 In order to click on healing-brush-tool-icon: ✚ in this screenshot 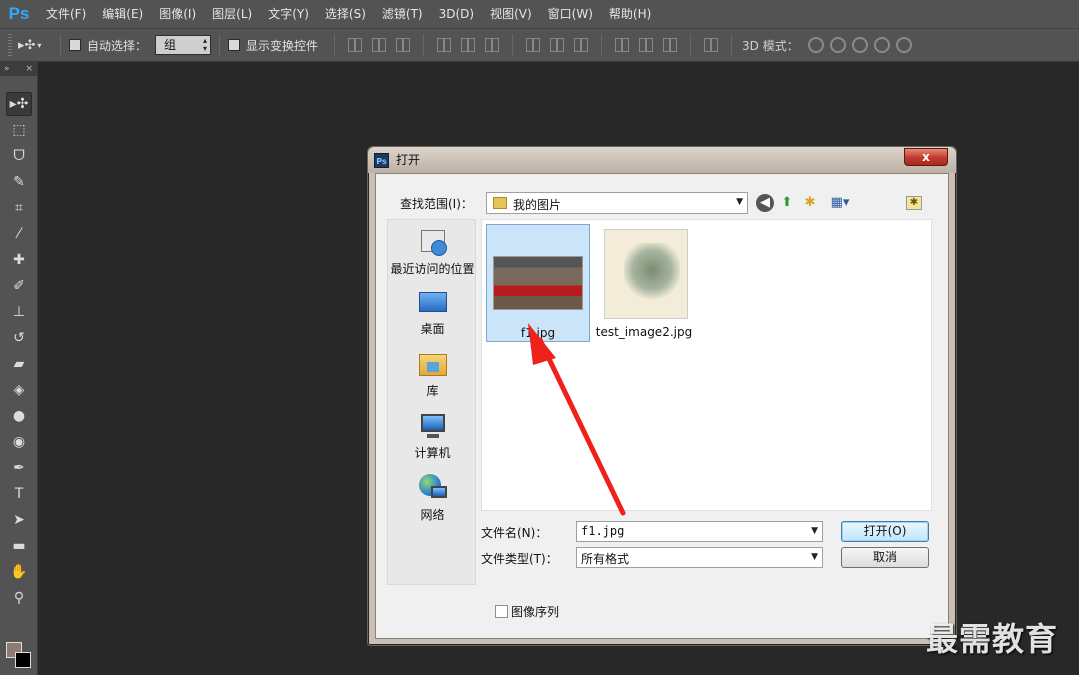, I will do `click(19, 260)`.